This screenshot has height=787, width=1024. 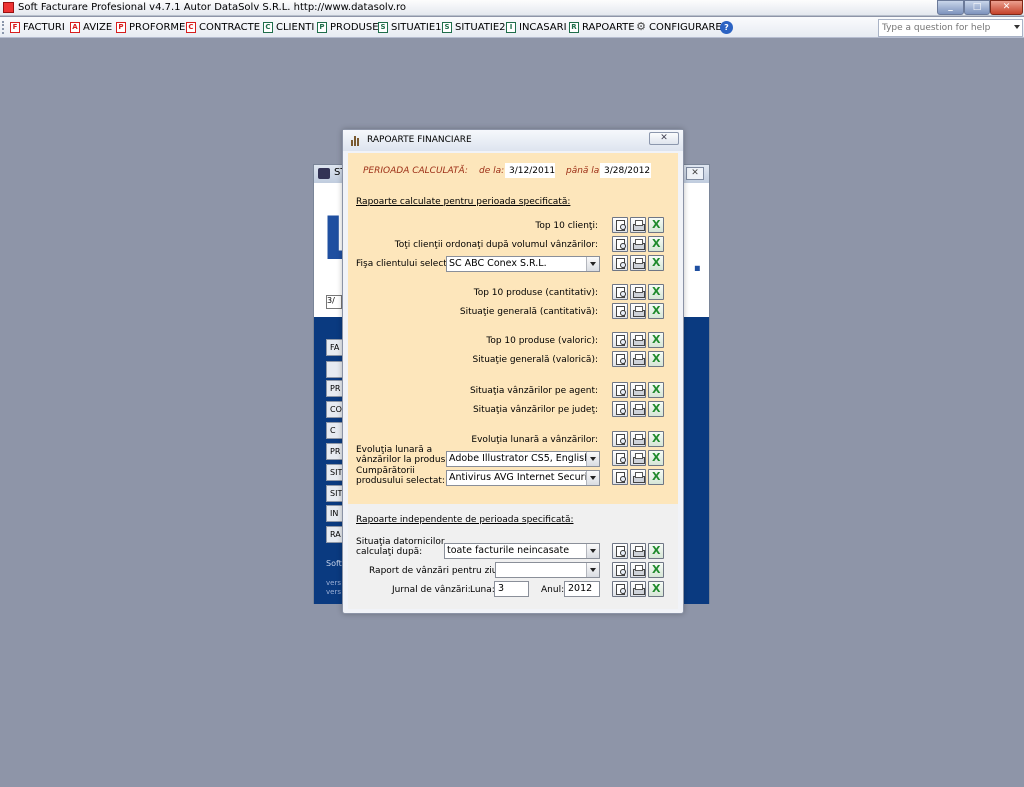 What do you see at coordinates (523, 459) in the screenshot?
I see `monthly-product-select: Adobe Illustrator CS5, English, 1` at bounding box center [523, 459].